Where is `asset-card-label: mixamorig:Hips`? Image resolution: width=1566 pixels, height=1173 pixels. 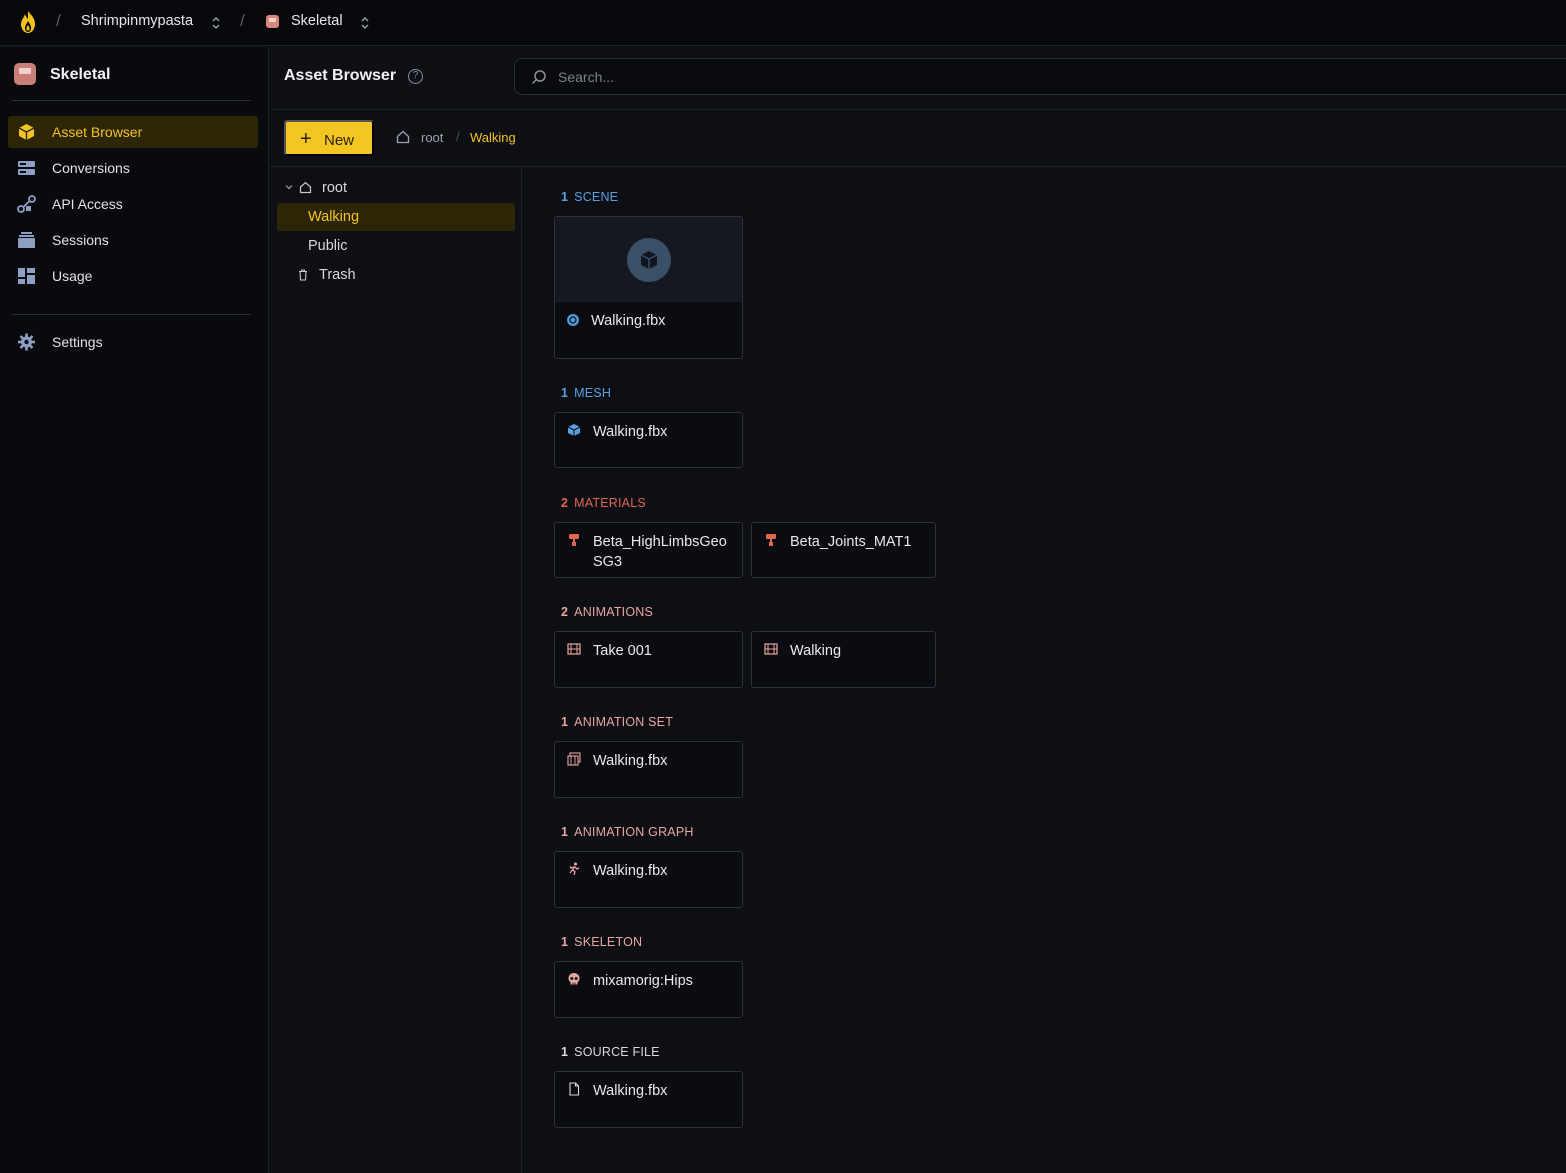
asset-card-label: mixamorig:Hips is located at coordinates (643, 981).